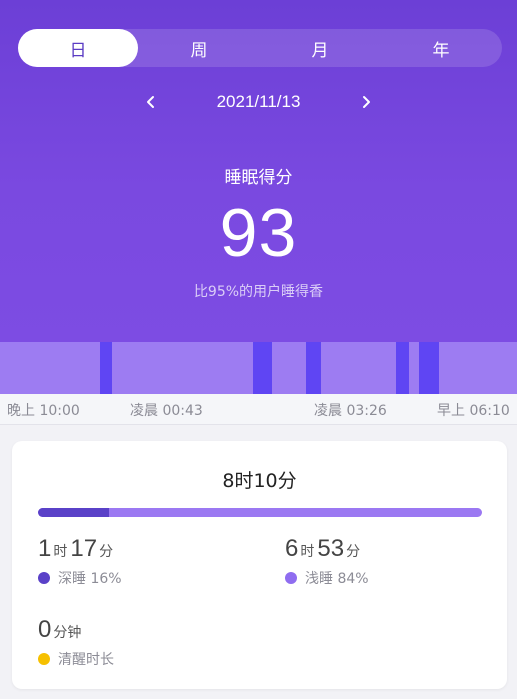 The image size is (517, 699). What do you see at coordinates (86, 660) in the screenshot?
I see `awake-label: 清醒时长` at bounding box center [86, 660].